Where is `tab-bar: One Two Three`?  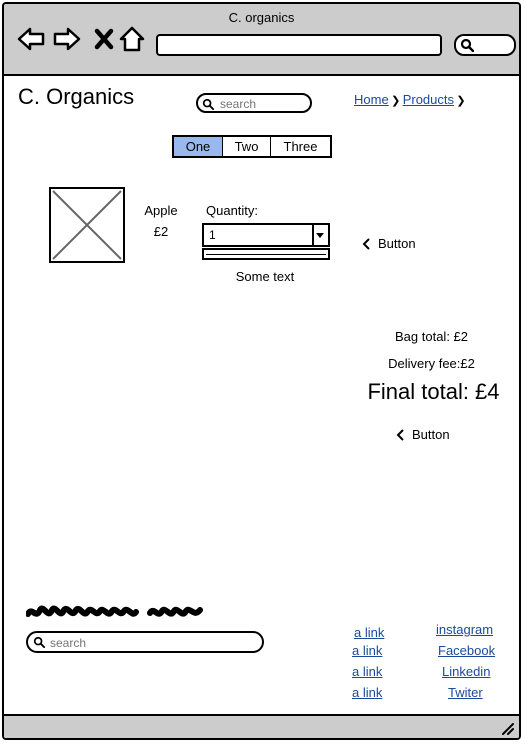
tab-bar: One Two Three is located at coordinates (252, 146).